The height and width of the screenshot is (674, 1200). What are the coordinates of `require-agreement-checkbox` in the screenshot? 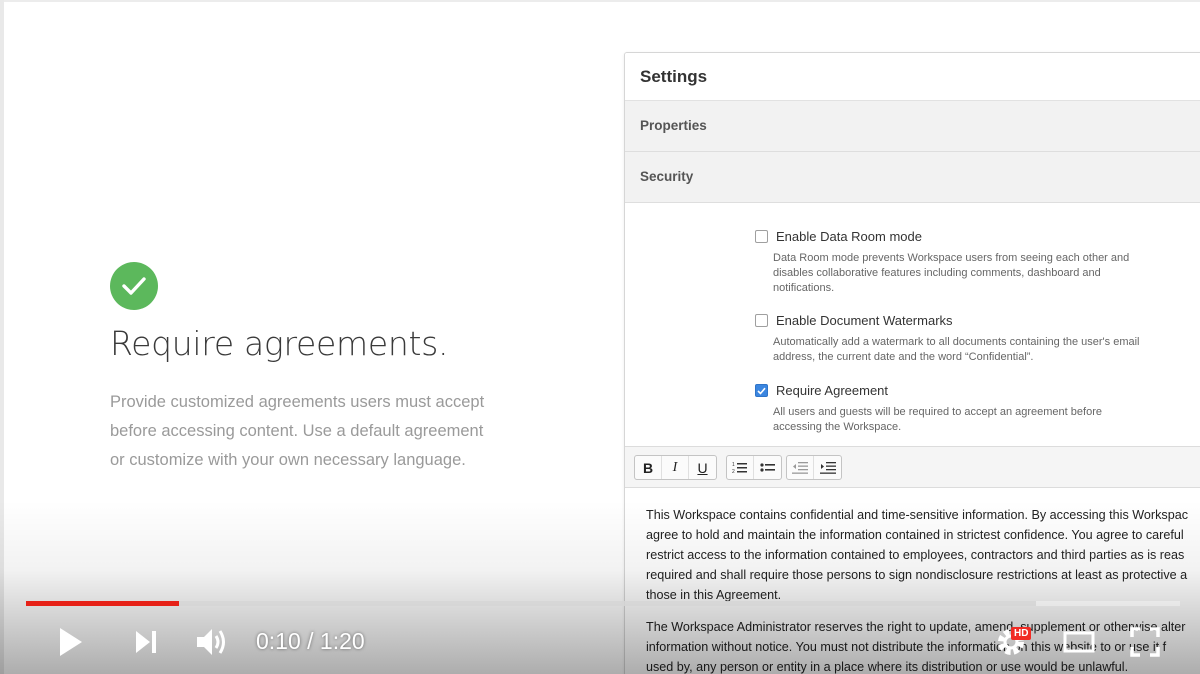 It's located at (761, 390).